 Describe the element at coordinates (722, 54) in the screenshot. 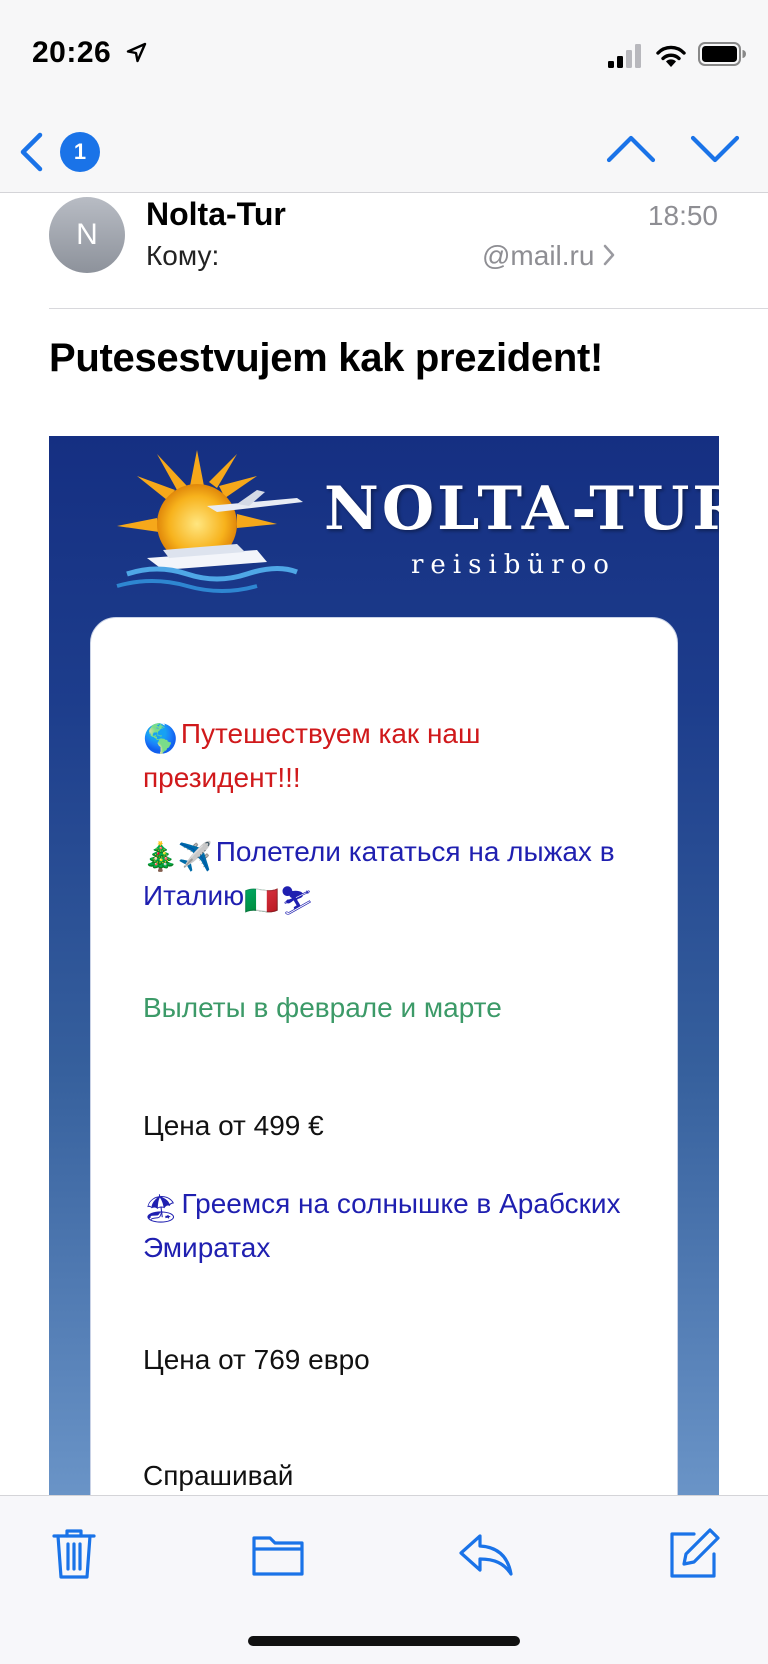

I see `battery-icon` at that location.